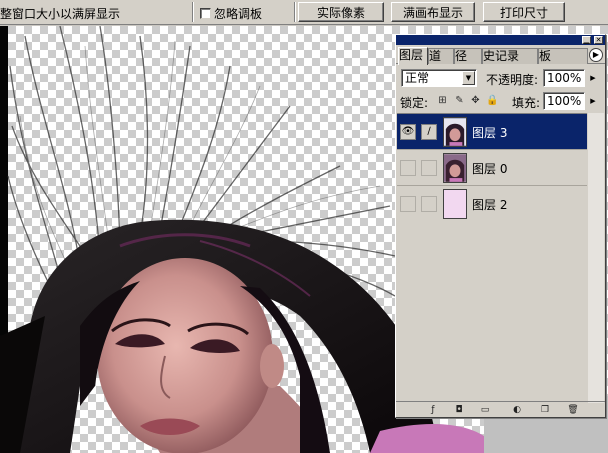 The image size is (608, 453). Describe the element at coordinates (459, 410) in the screenshot. I see `mask-icon: ◘` at that location.